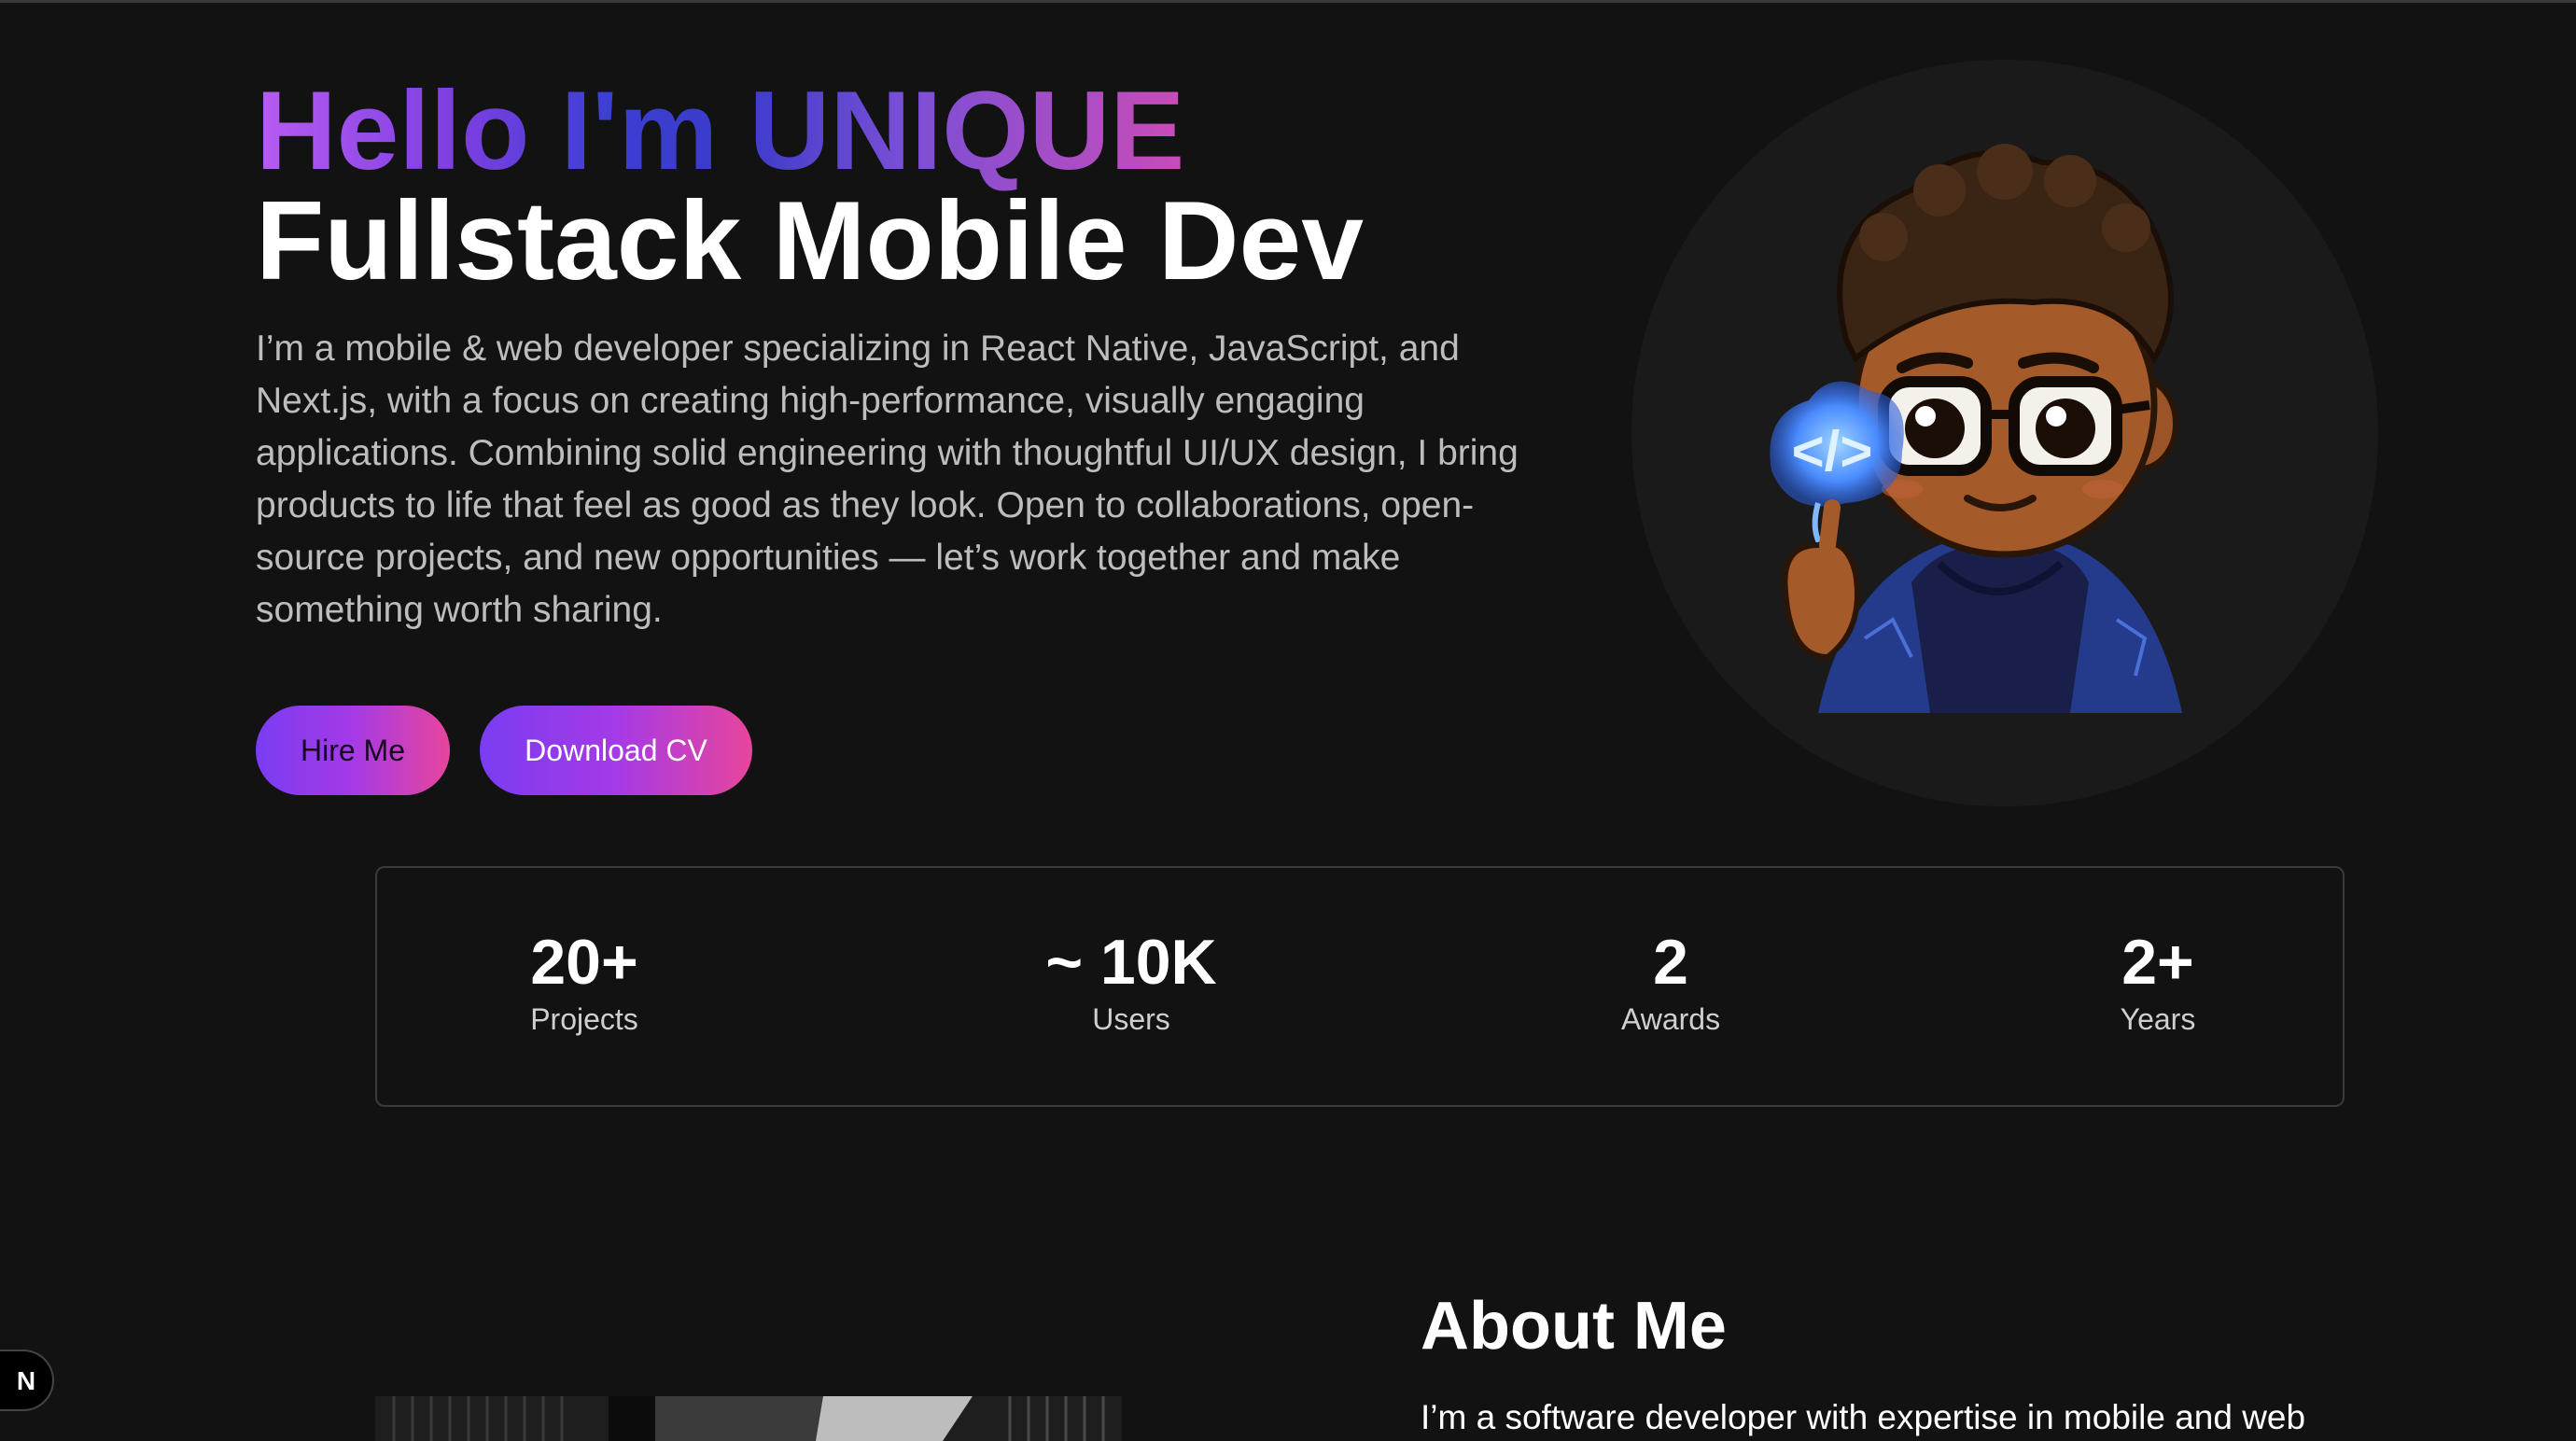 The width and height of the screenshot is (2576, 1441). I want to click on hero-role: Fullstack Mobile Dev, so click(810, 241).